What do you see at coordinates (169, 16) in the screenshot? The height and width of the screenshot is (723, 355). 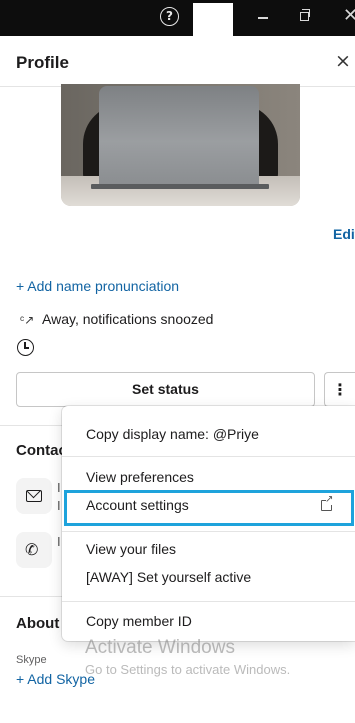 I see `help-icon: ?` at bounding box center [169, 16].